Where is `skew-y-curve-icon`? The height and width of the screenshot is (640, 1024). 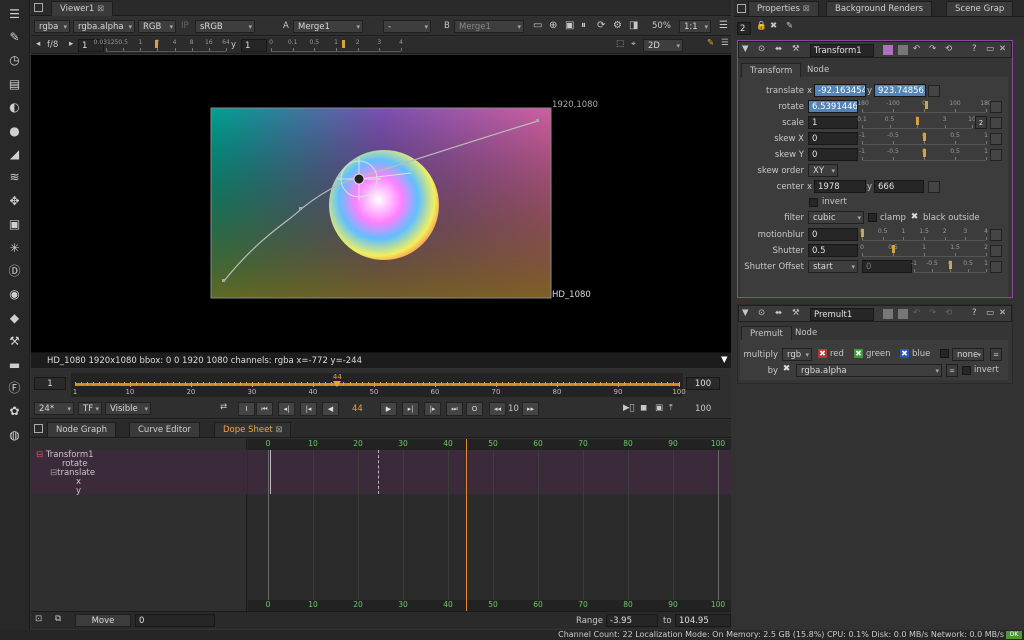 skew-y-curve-icon is located at coordinates (996, 155).